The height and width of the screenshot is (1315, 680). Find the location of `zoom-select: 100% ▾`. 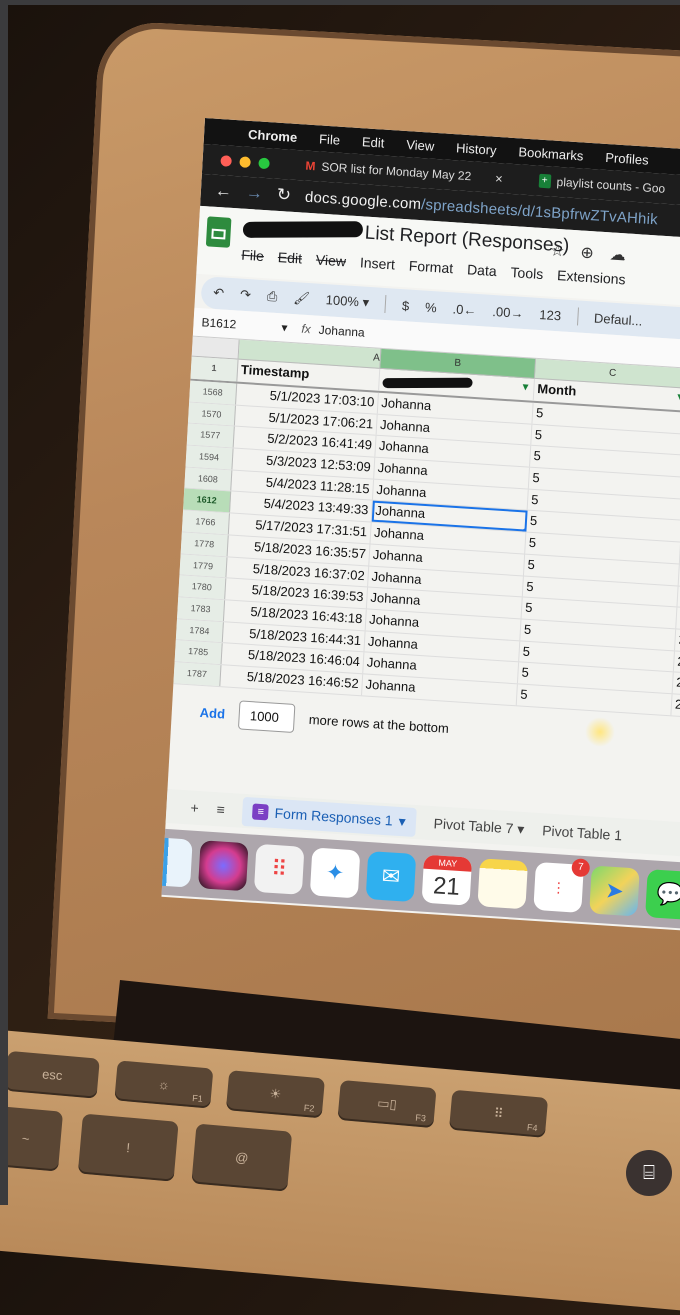

zoom-select: 100% ▾ is located at coordinates (347, 301).